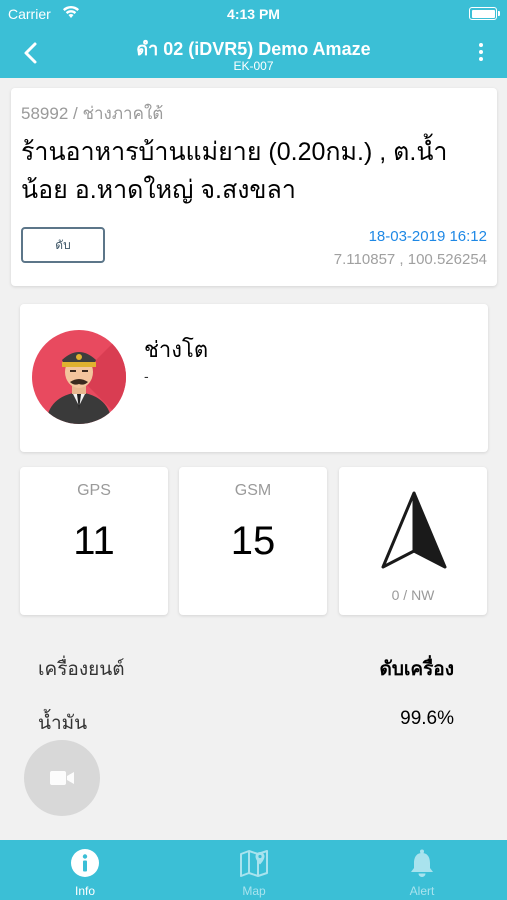 Image resolution: width=507 pixels, height=900 pixels. I want to click on gps-stat-card: GPS 11, so click(94, 541).